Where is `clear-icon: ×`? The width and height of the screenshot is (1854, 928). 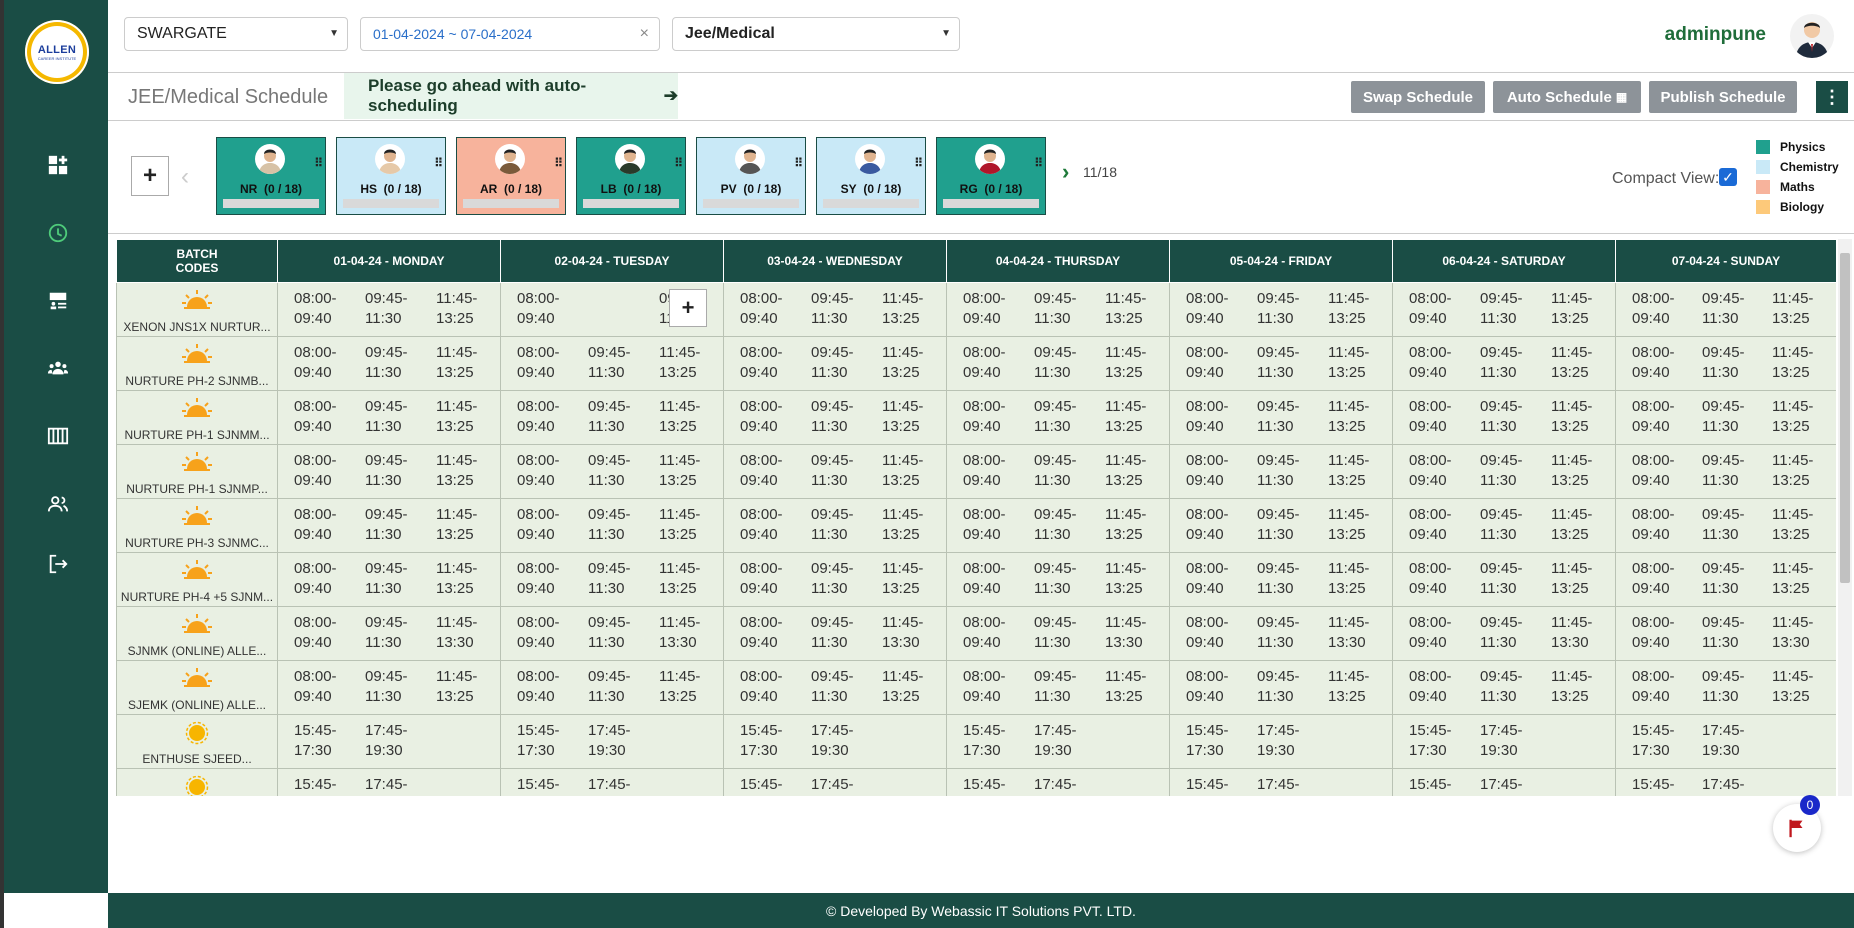
clear-icon: × is located at coordinates (644, 34).